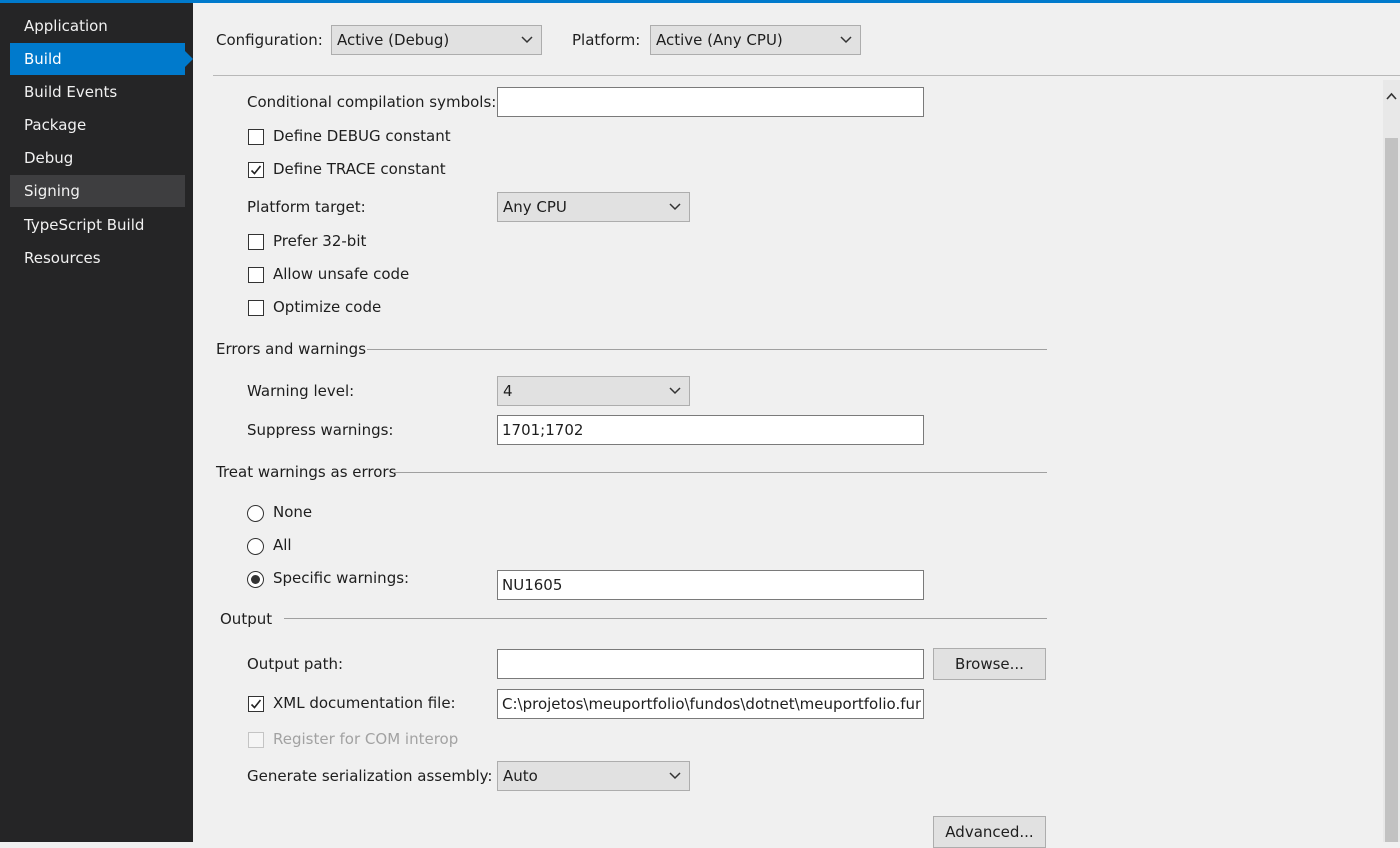 The height and width of the screenshot is (848, 1400). I want to click on output-path-input, so click(710, 664).